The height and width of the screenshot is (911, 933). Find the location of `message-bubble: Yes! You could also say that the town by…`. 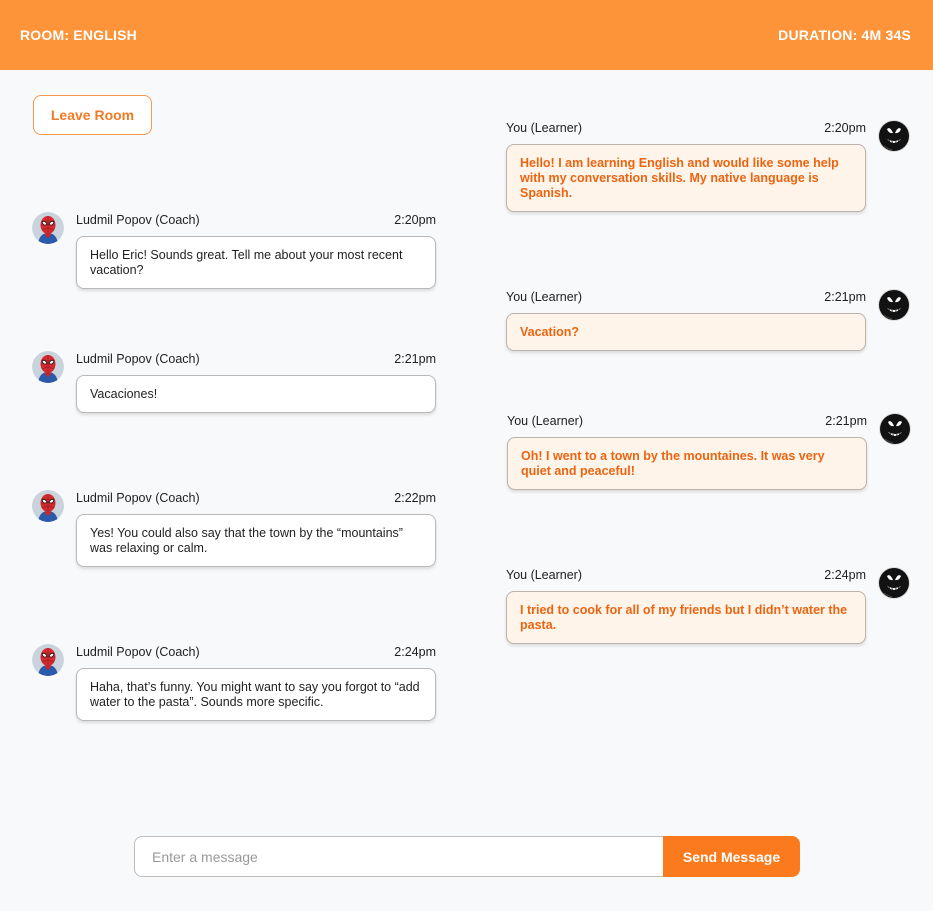

message-bubble: Yes! You could also say that the town by… is located at coordinates (256, 540).